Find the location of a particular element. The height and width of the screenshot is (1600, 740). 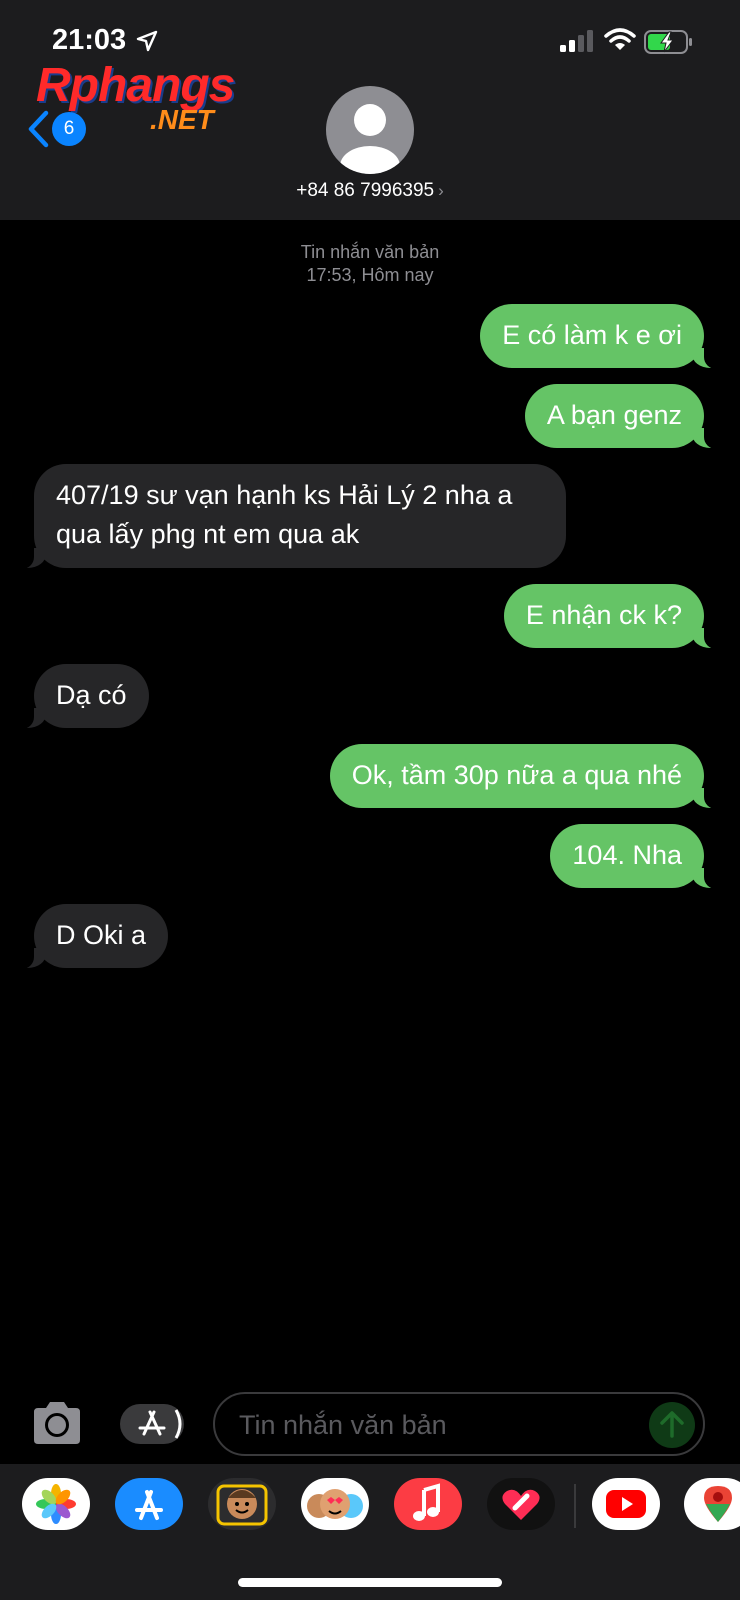

home-indicator is located at coordinates (370, 1582).